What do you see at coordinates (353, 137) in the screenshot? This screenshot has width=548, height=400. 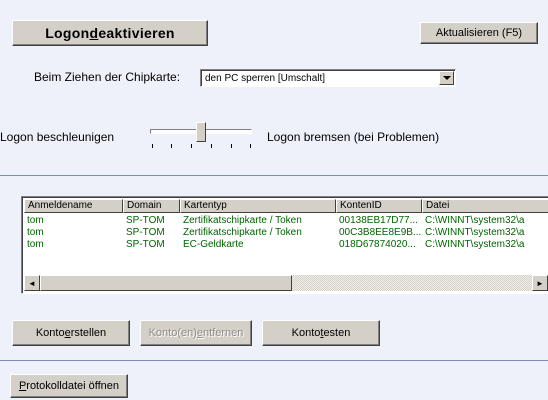 I see `logon-slower-label: Logon bremsen (bei Problemen)` at bounding box center [353, 137].